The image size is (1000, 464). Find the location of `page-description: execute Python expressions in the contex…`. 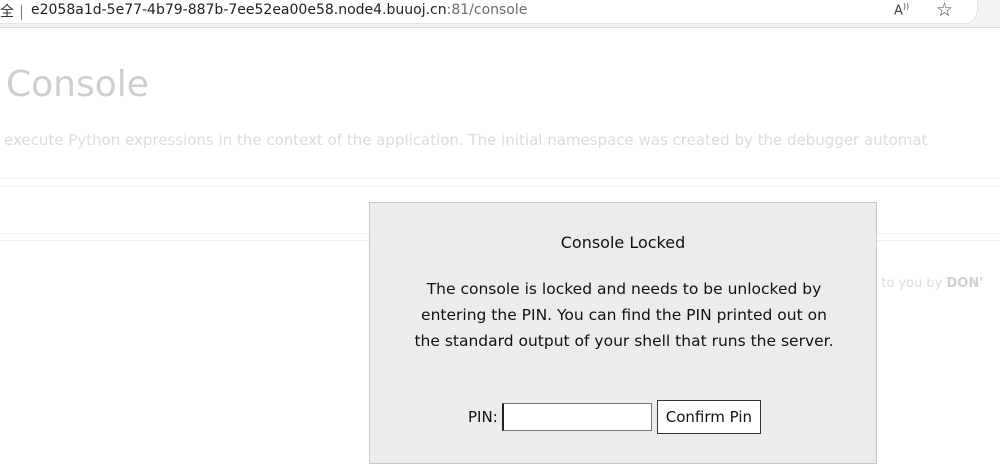

page-description: execute Python expressions in the contex… is located at coordinates (466, 140).